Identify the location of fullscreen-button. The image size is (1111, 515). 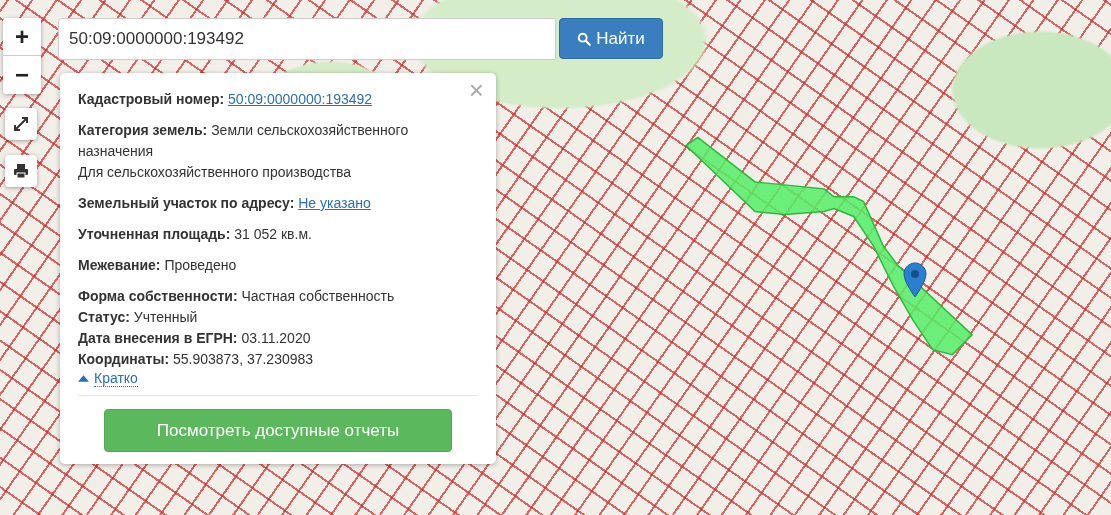
(21, 124).